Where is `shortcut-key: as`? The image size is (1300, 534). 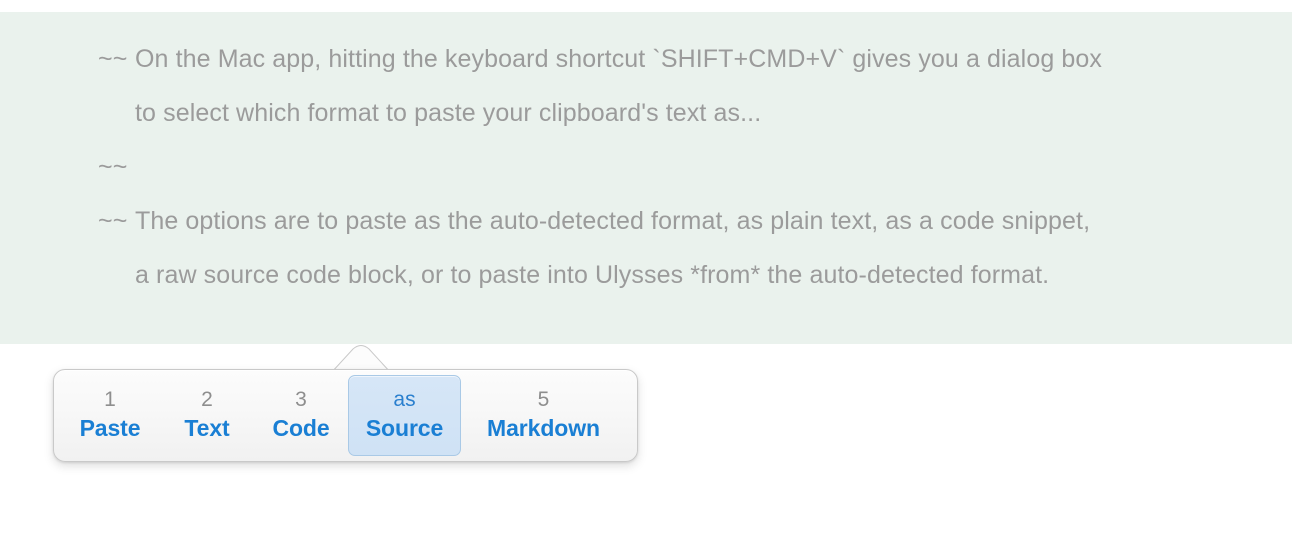
shortcut-key: as is located at coordinates (404, 399).